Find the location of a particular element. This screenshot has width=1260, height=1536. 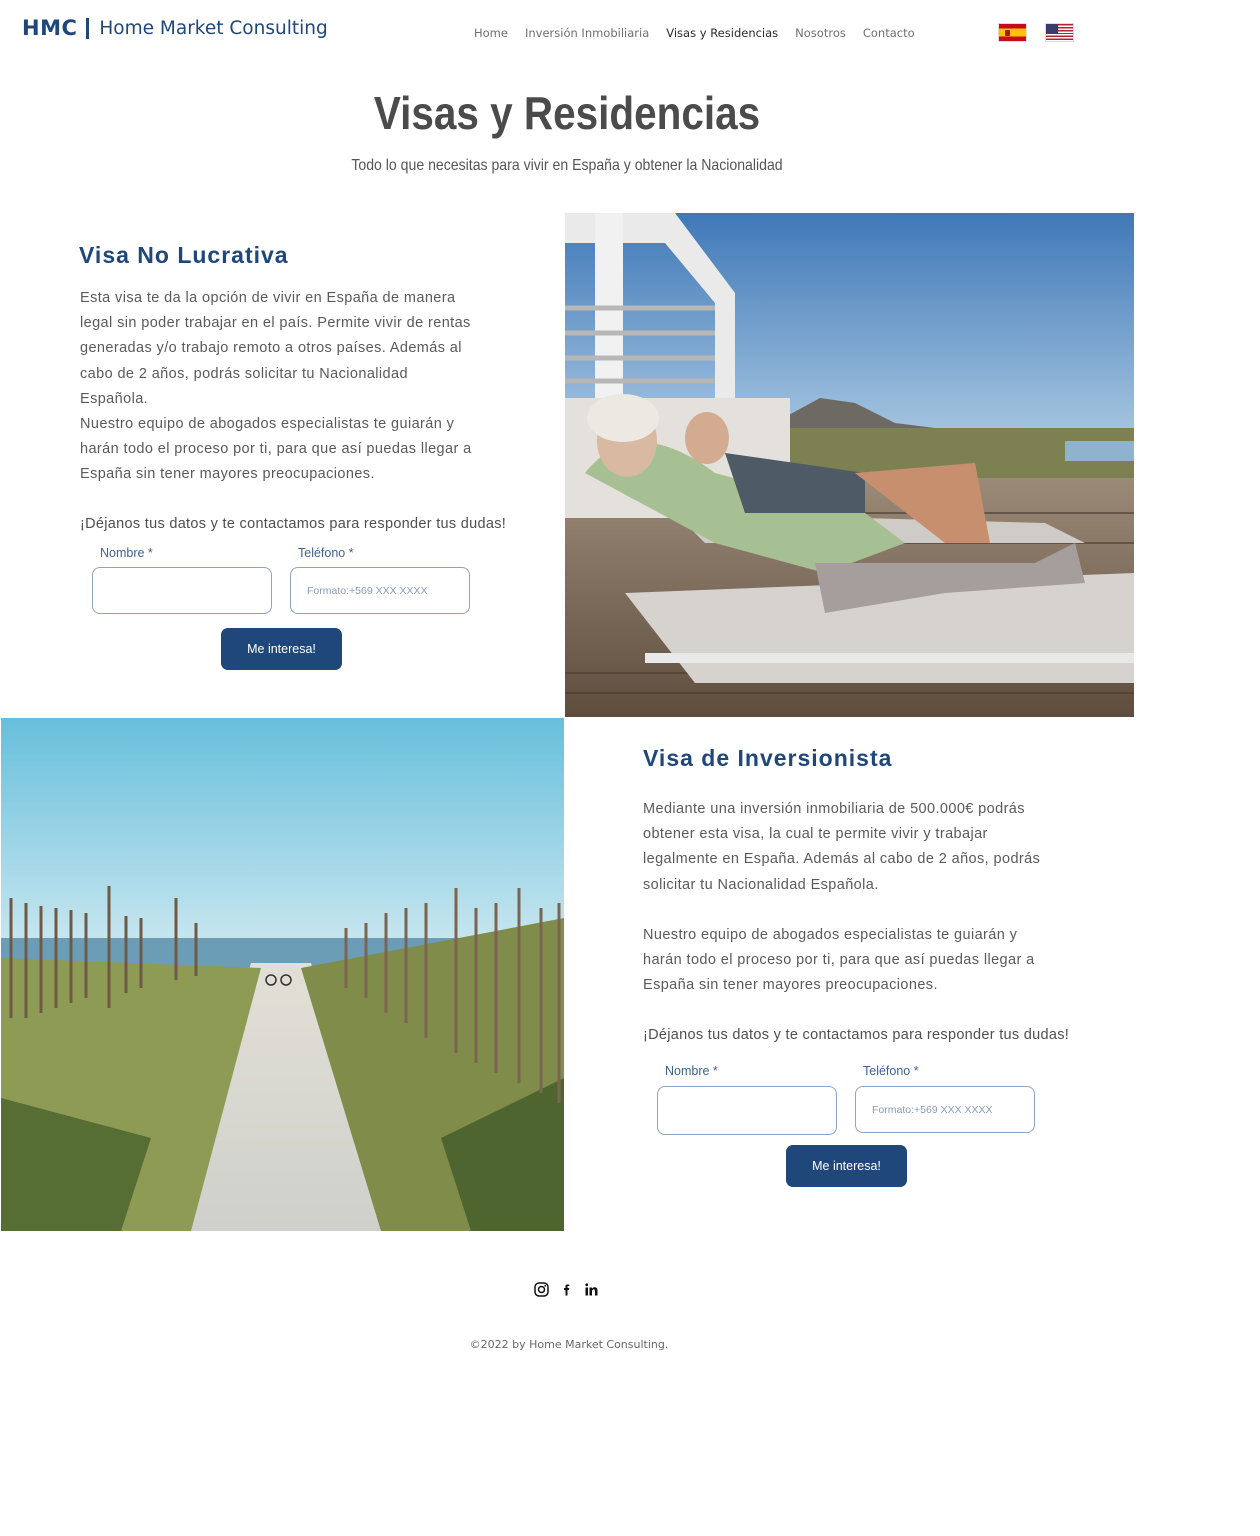

copyright: ©2022 by Home Market Consulting. is located at coordinates (569, 1344).